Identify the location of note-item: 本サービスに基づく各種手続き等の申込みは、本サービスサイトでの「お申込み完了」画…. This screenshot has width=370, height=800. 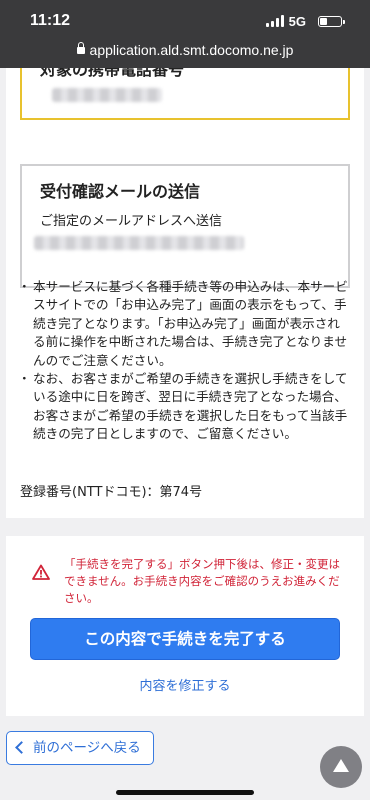
(184, 324).